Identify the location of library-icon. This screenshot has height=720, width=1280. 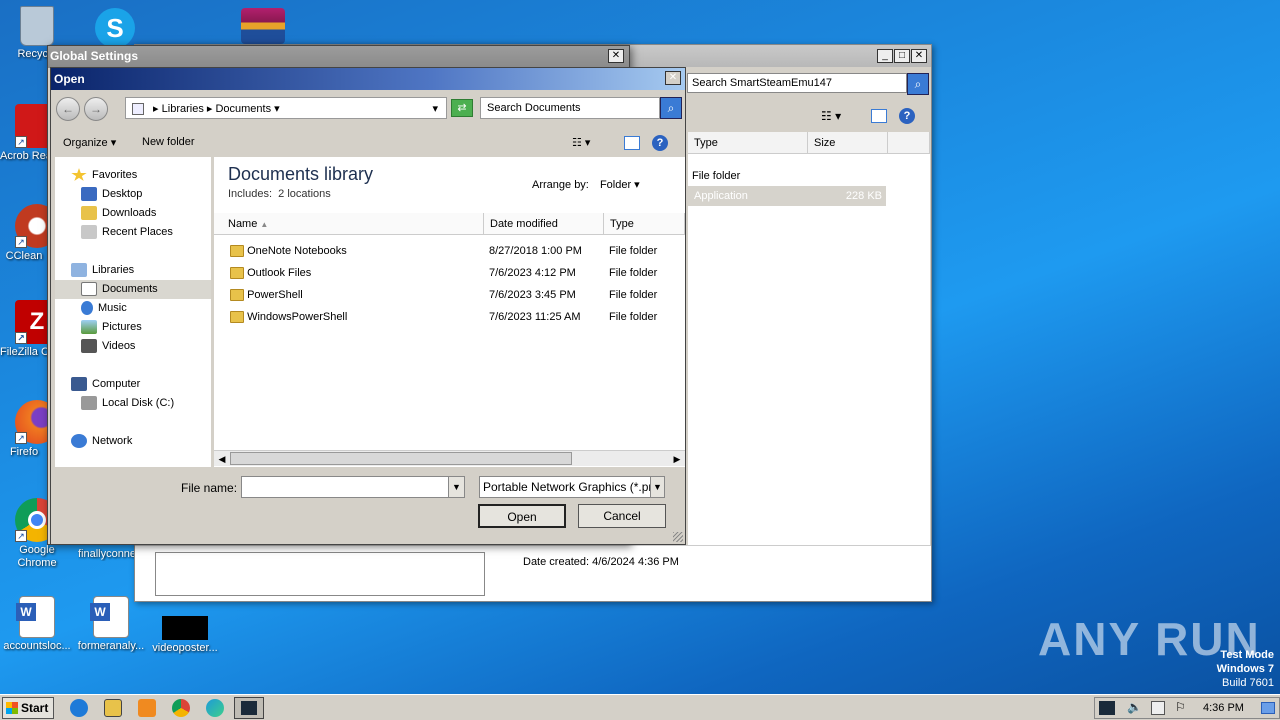
(138, 109).